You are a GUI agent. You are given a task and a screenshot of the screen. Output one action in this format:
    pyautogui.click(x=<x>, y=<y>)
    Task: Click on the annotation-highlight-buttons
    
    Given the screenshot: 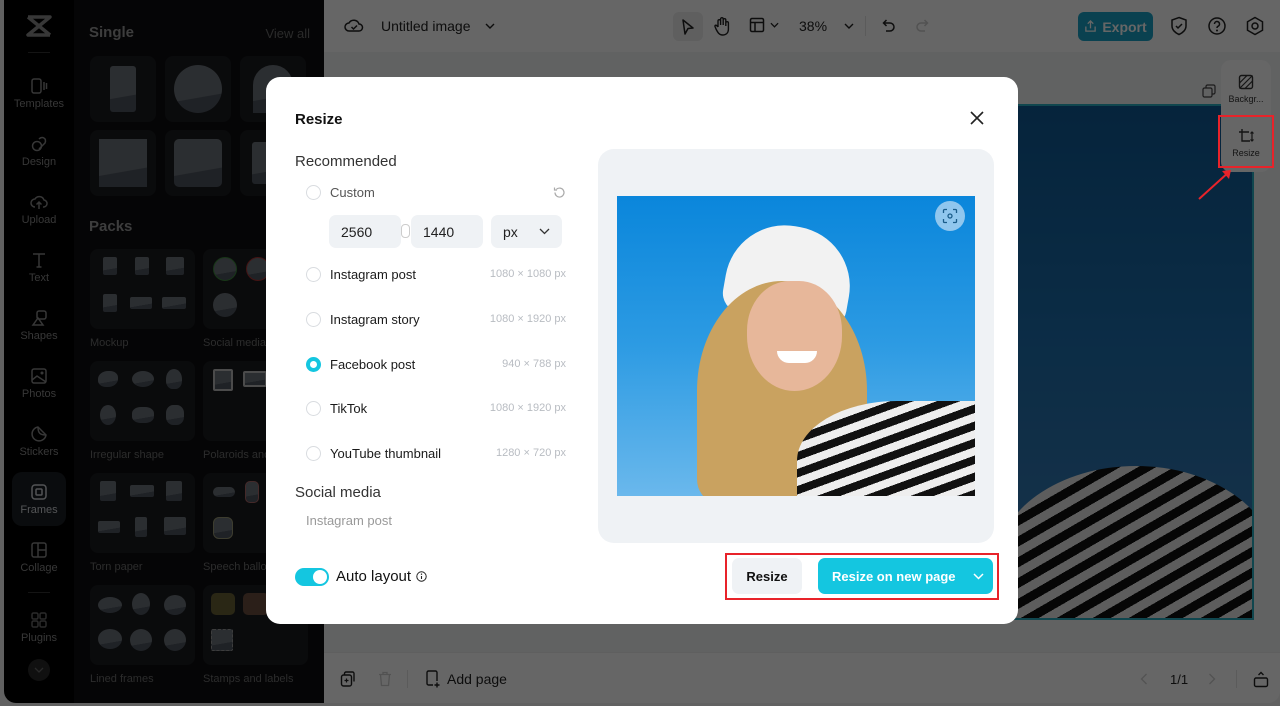 What is the action you would take?
    pyautogui.click(x=862, y=576)
    